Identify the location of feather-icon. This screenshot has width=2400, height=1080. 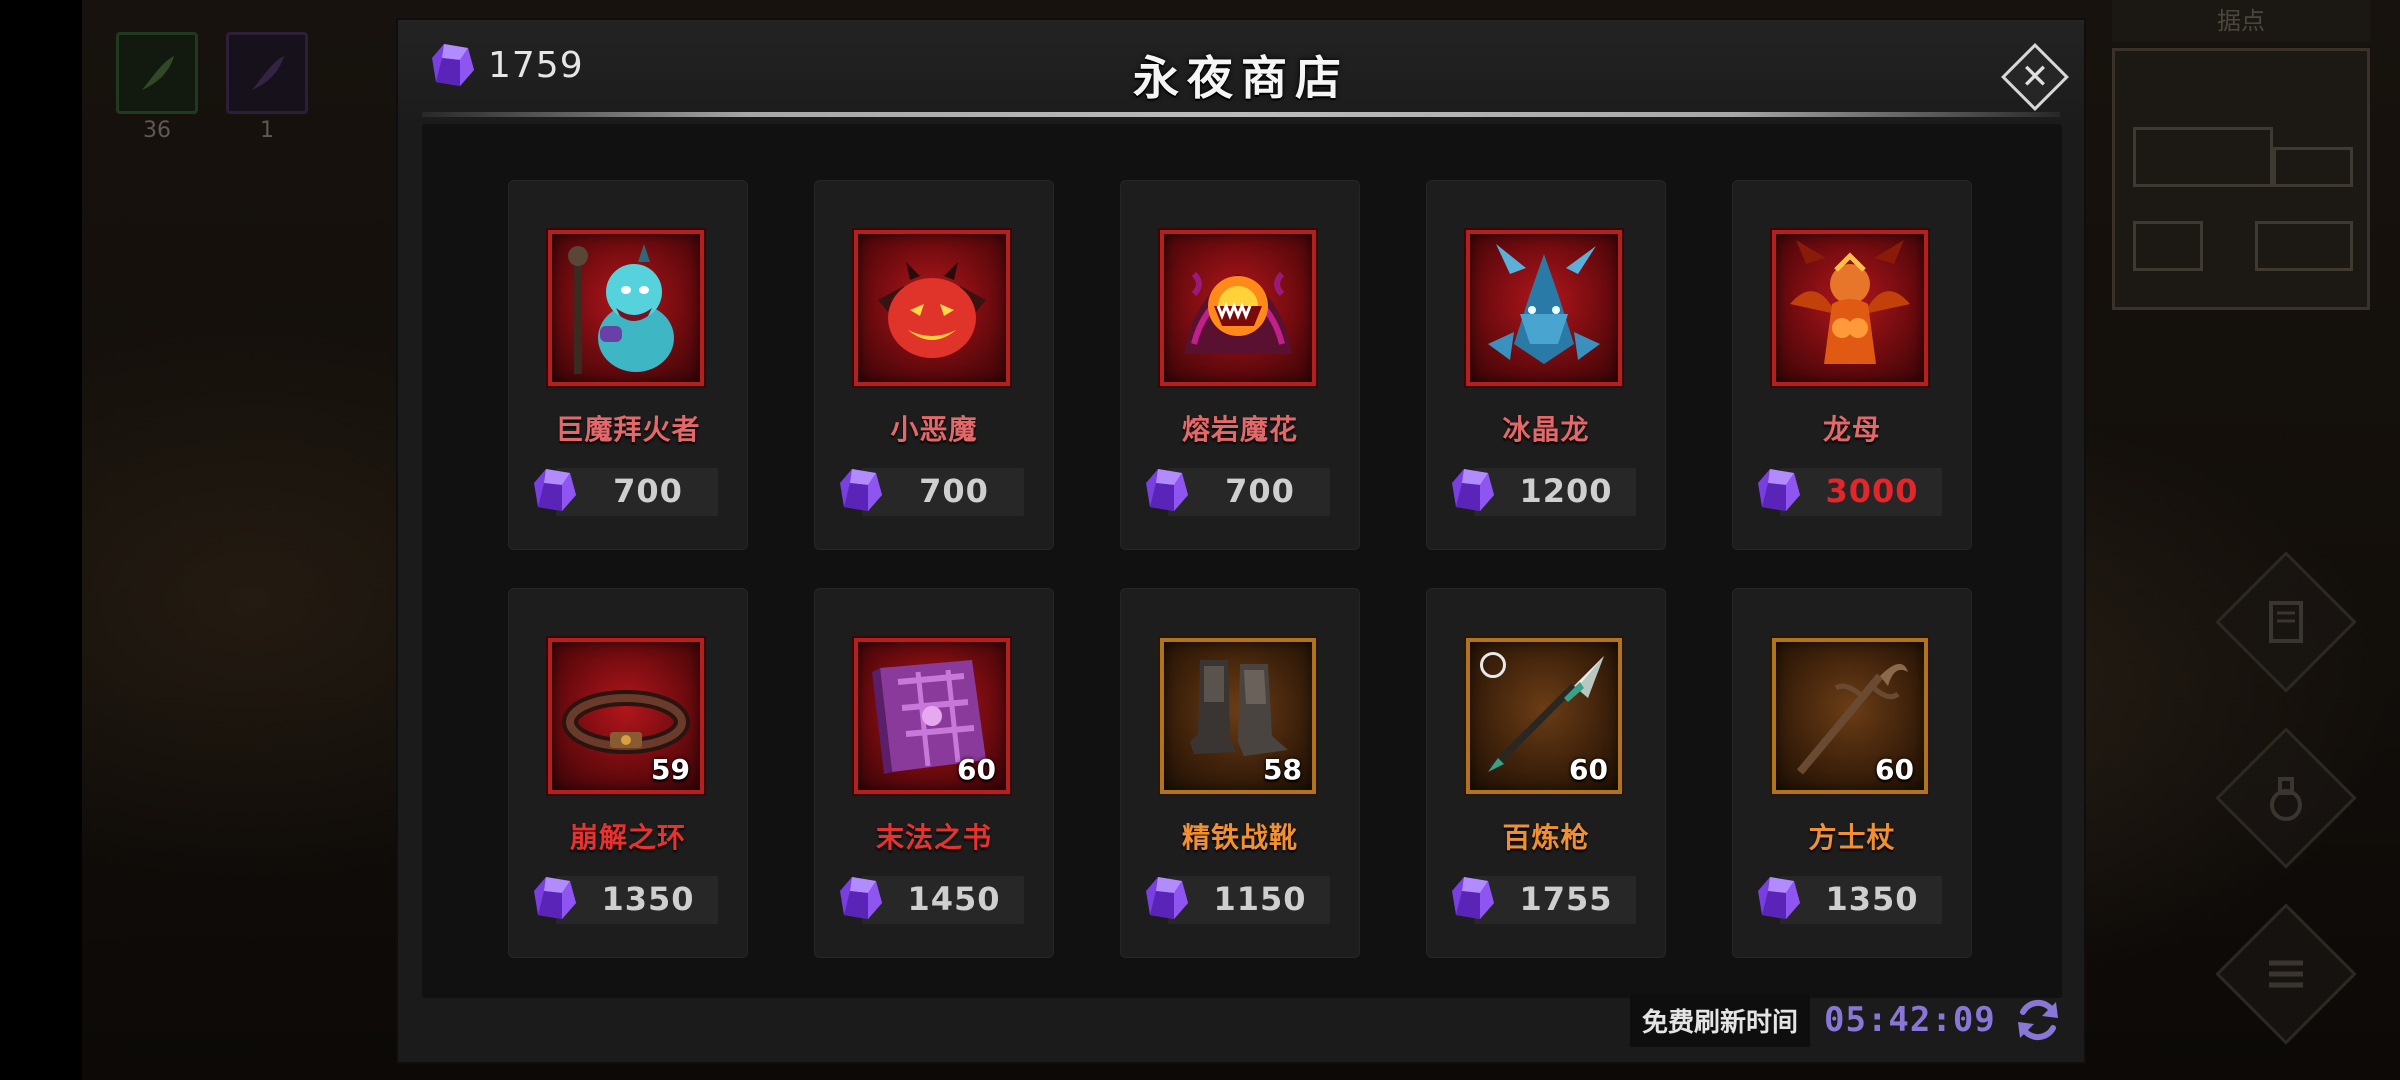
(158, 73).